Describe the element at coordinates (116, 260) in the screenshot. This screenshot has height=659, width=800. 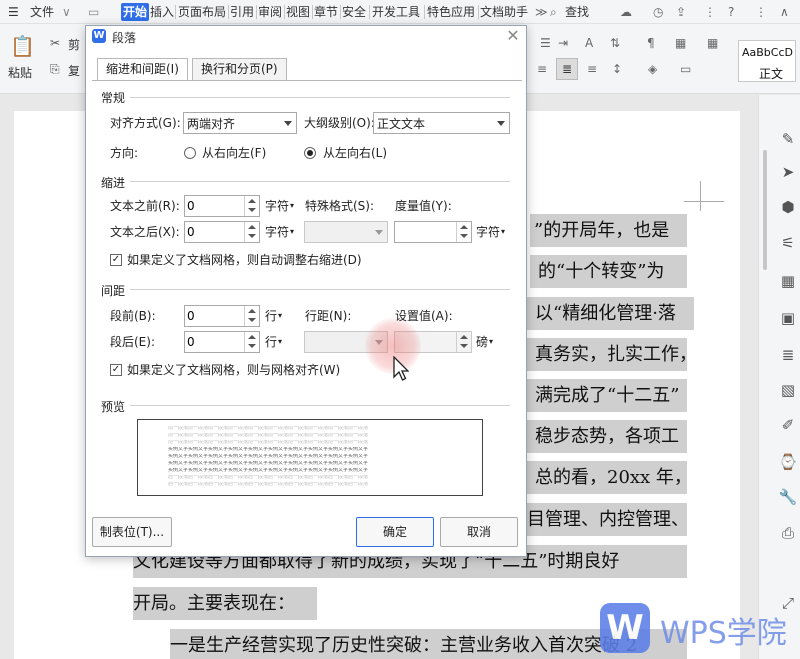
I see `auto-adjust-checkbox: ✓` at that location.